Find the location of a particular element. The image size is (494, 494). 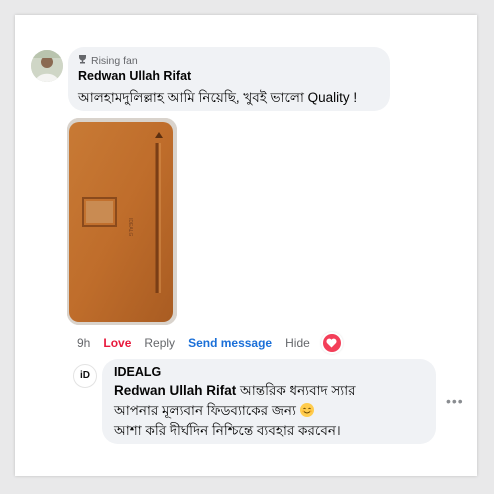

product-photo: IDEALG is located at coordinates (122, 221).